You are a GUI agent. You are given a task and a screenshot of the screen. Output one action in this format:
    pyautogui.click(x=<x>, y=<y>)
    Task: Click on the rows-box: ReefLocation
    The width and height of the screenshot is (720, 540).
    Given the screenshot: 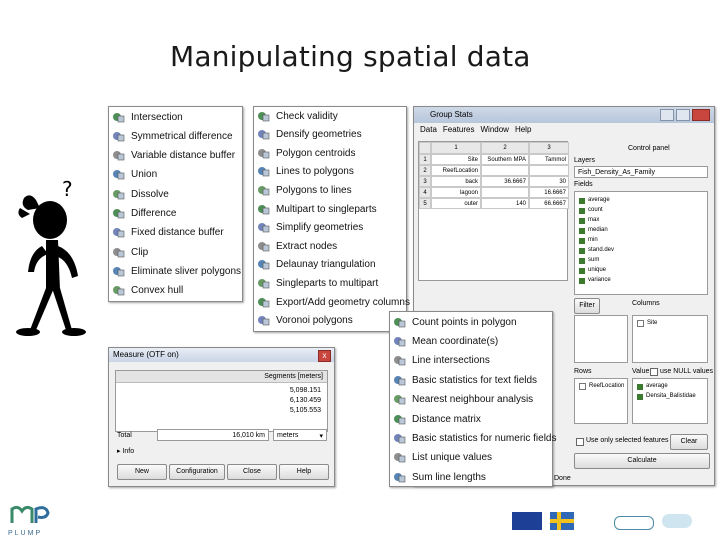 What is the action you would take?
    pyautogui.click(x=601, y=401)
    